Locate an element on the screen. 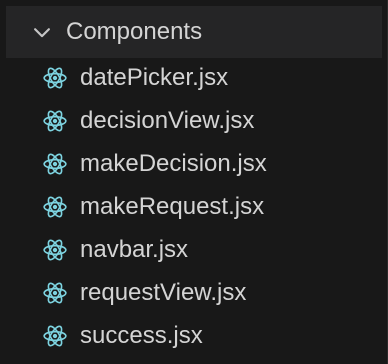  file-item-decisionview: decisionView.jsx is located at coordinates (194, 120).